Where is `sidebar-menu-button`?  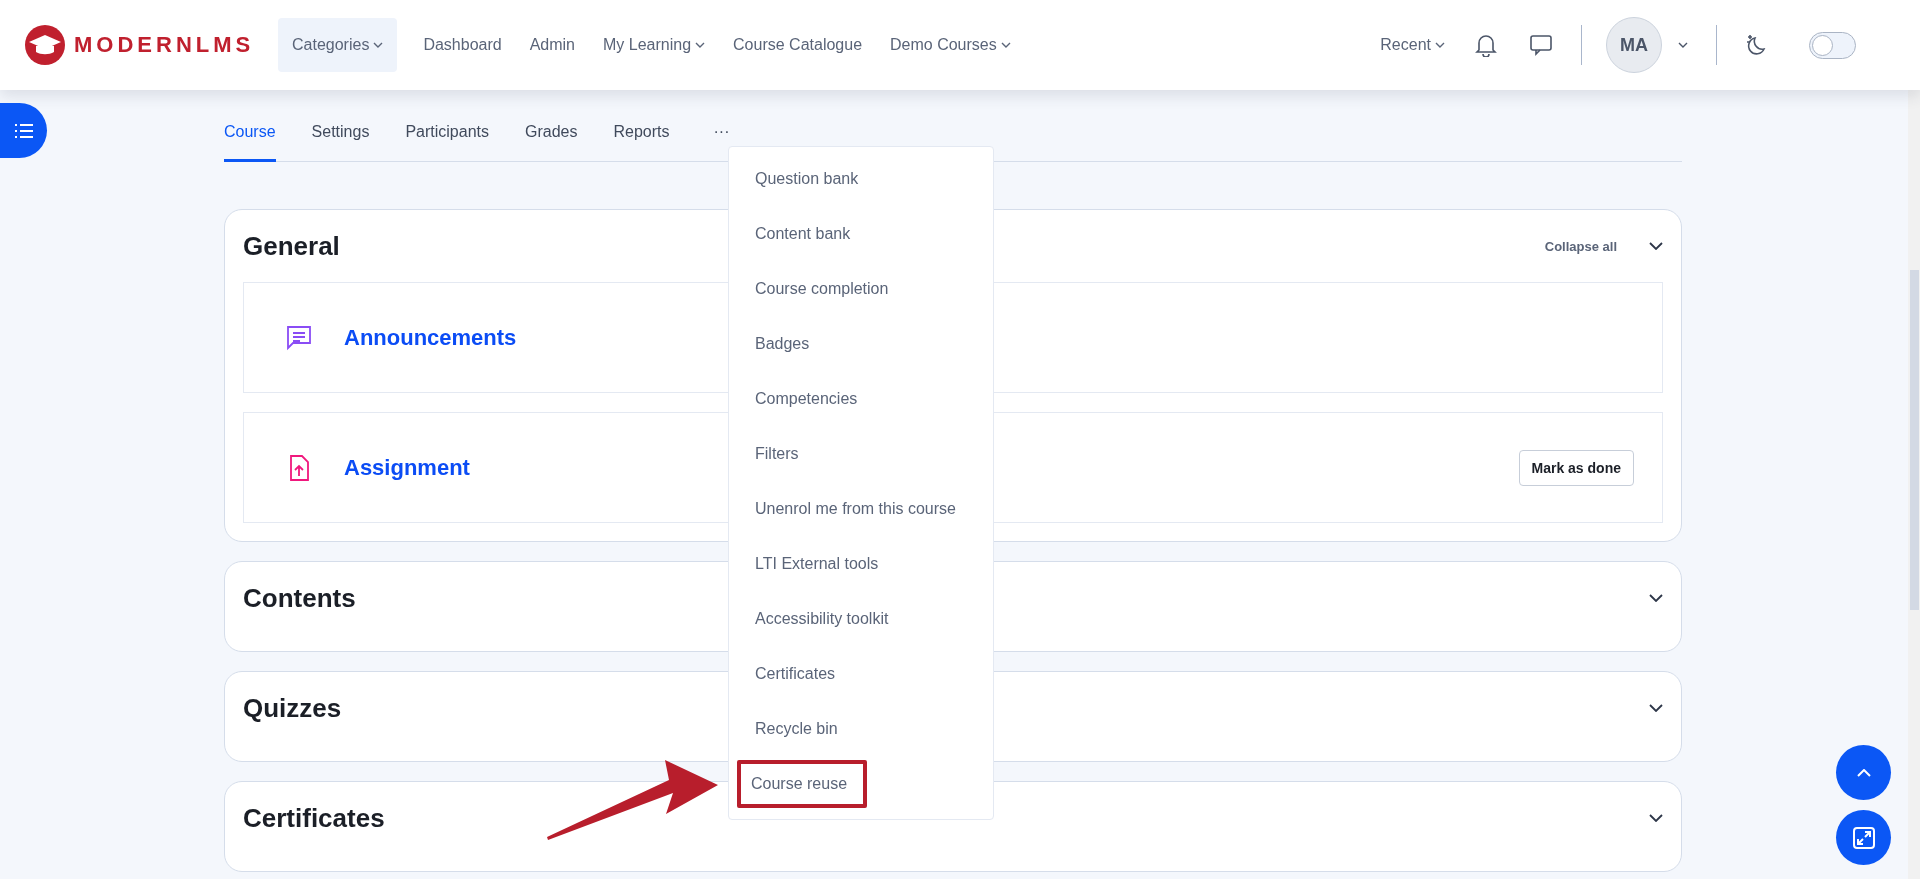
sidebar-menu-button is located at coordinates (23, 130).